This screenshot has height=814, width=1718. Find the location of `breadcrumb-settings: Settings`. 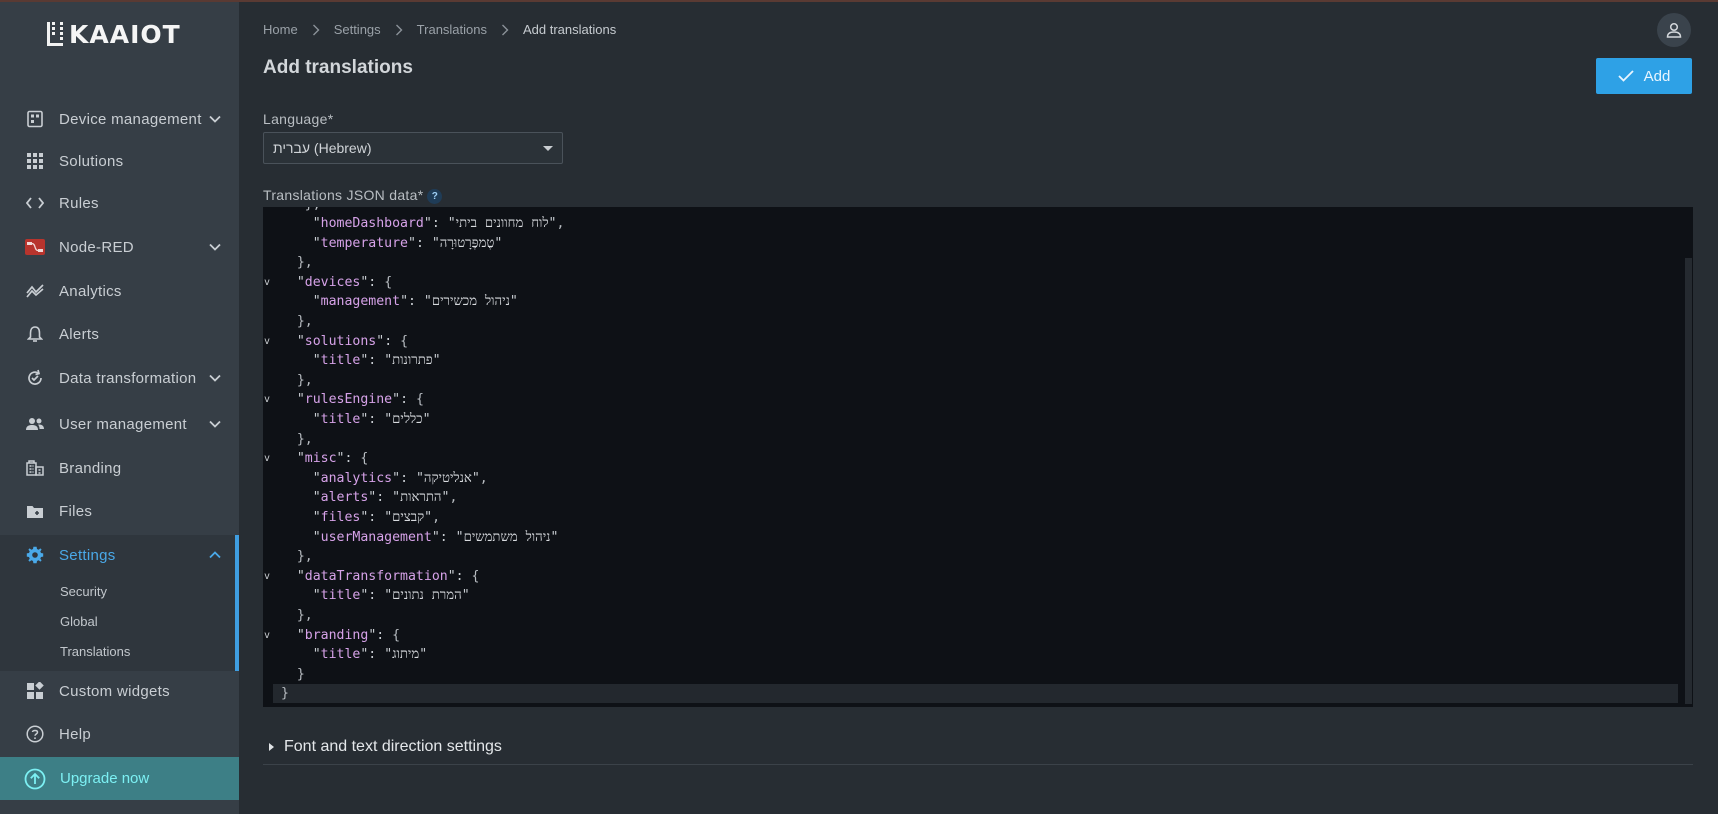

breadcrumb-settings: Settings is located at coordinates (357, 29).